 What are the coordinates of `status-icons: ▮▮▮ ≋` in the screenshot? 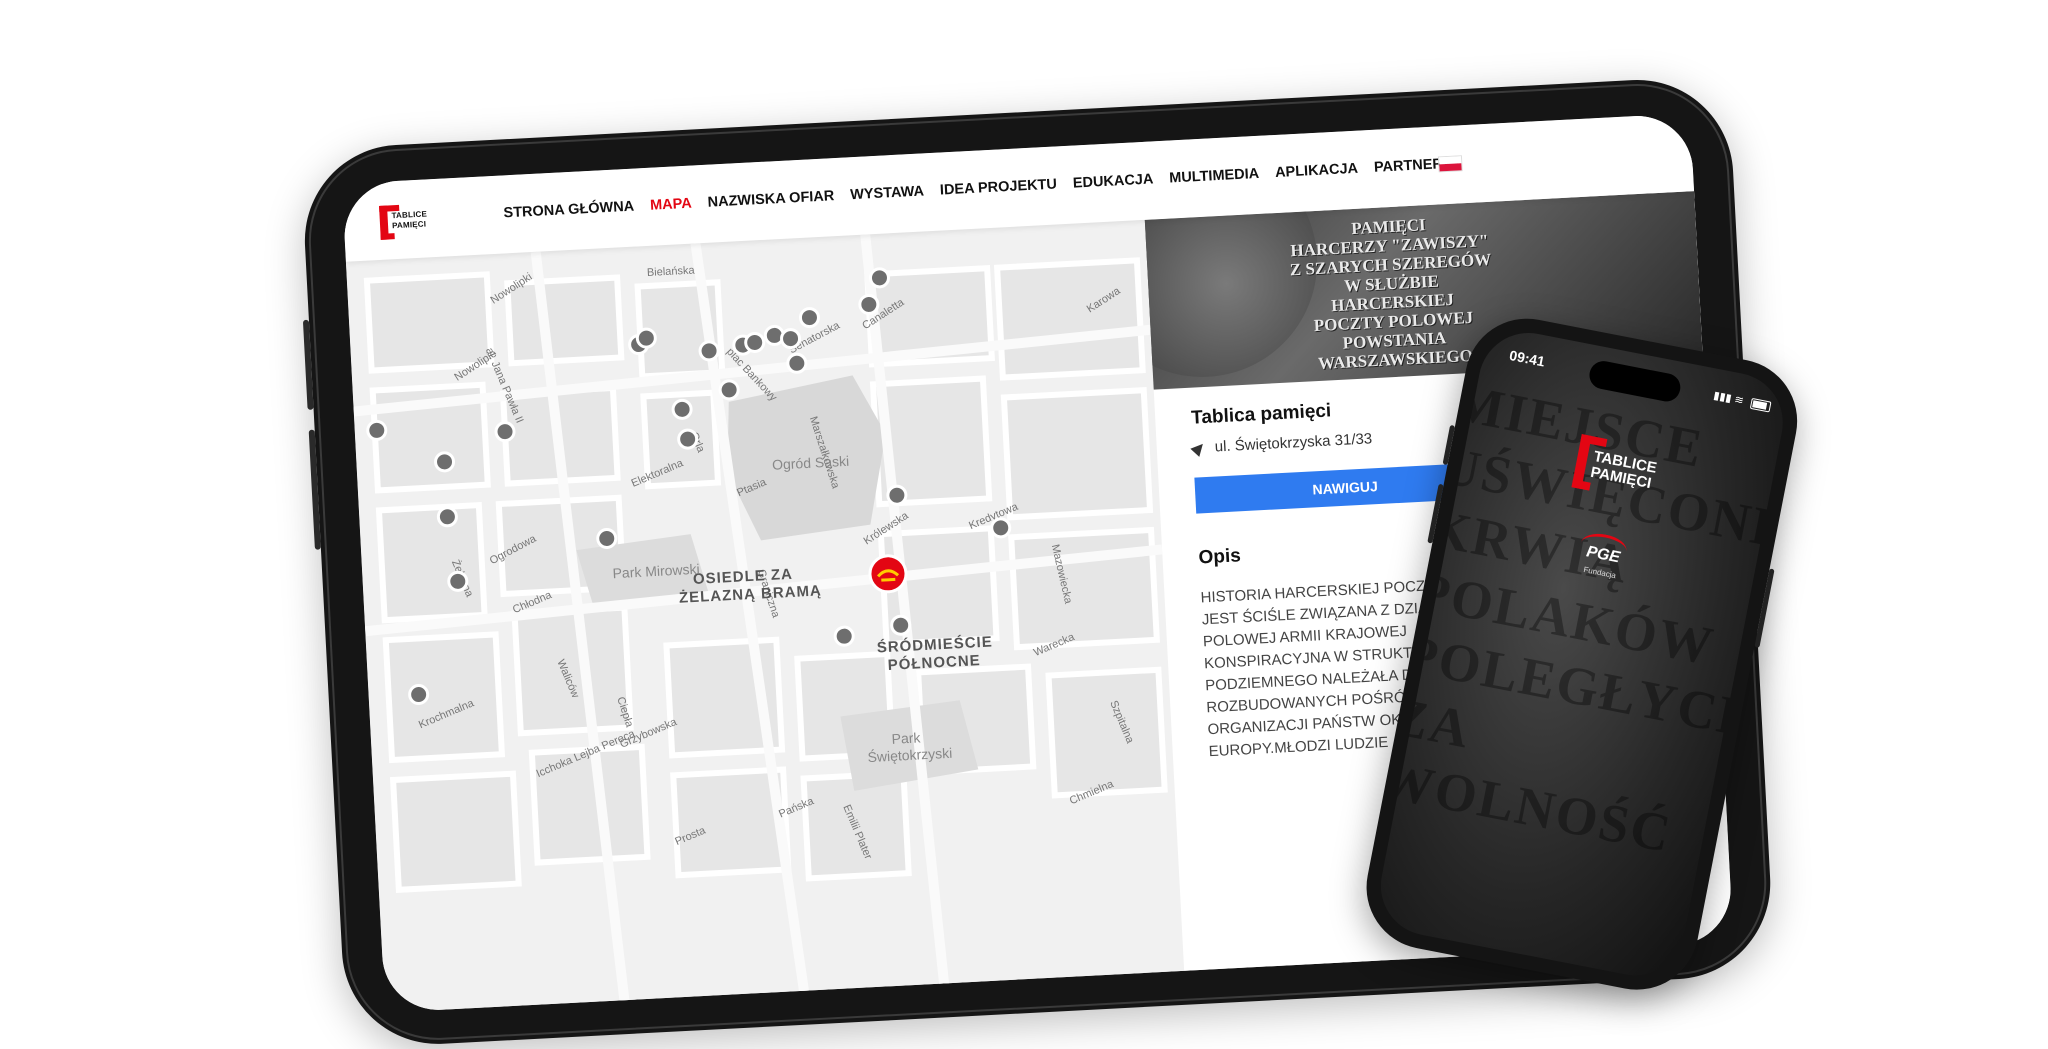 It's located at (1742, 401).